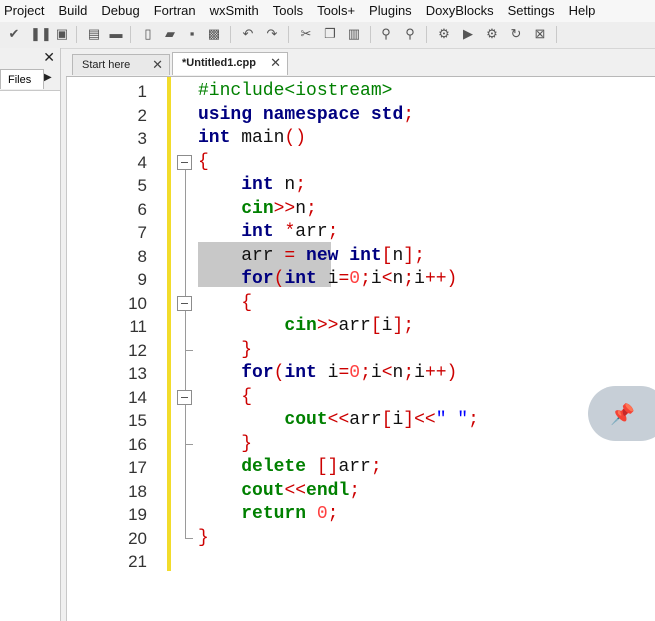 The image size is (655, 621). What do you see at coordinates (225, 351) in the screenshot?
I see `code-text: }` at bounding box center [225, 351].